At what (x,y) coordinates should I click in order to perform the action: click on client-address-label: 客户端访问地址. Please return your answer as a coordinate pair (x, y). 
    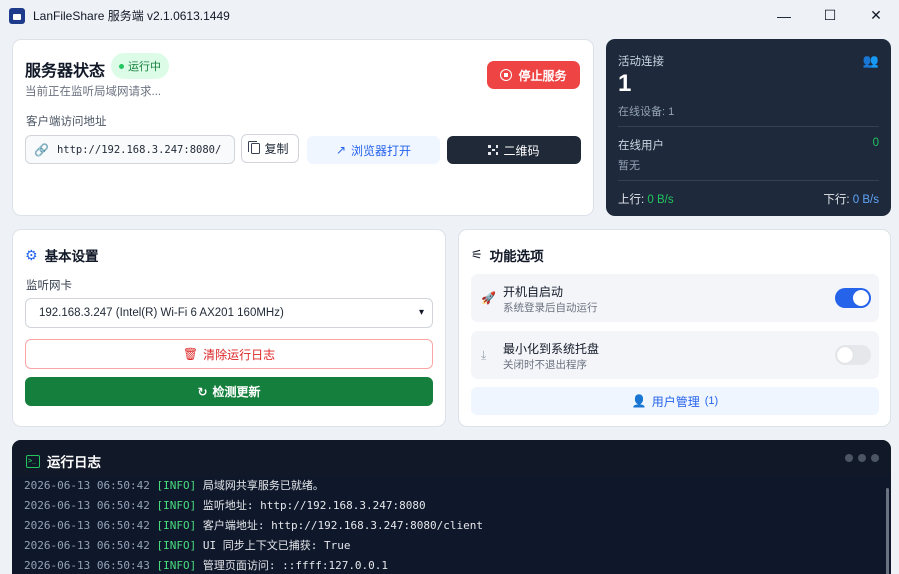
    Looking at the image, I should click on (66, 122).